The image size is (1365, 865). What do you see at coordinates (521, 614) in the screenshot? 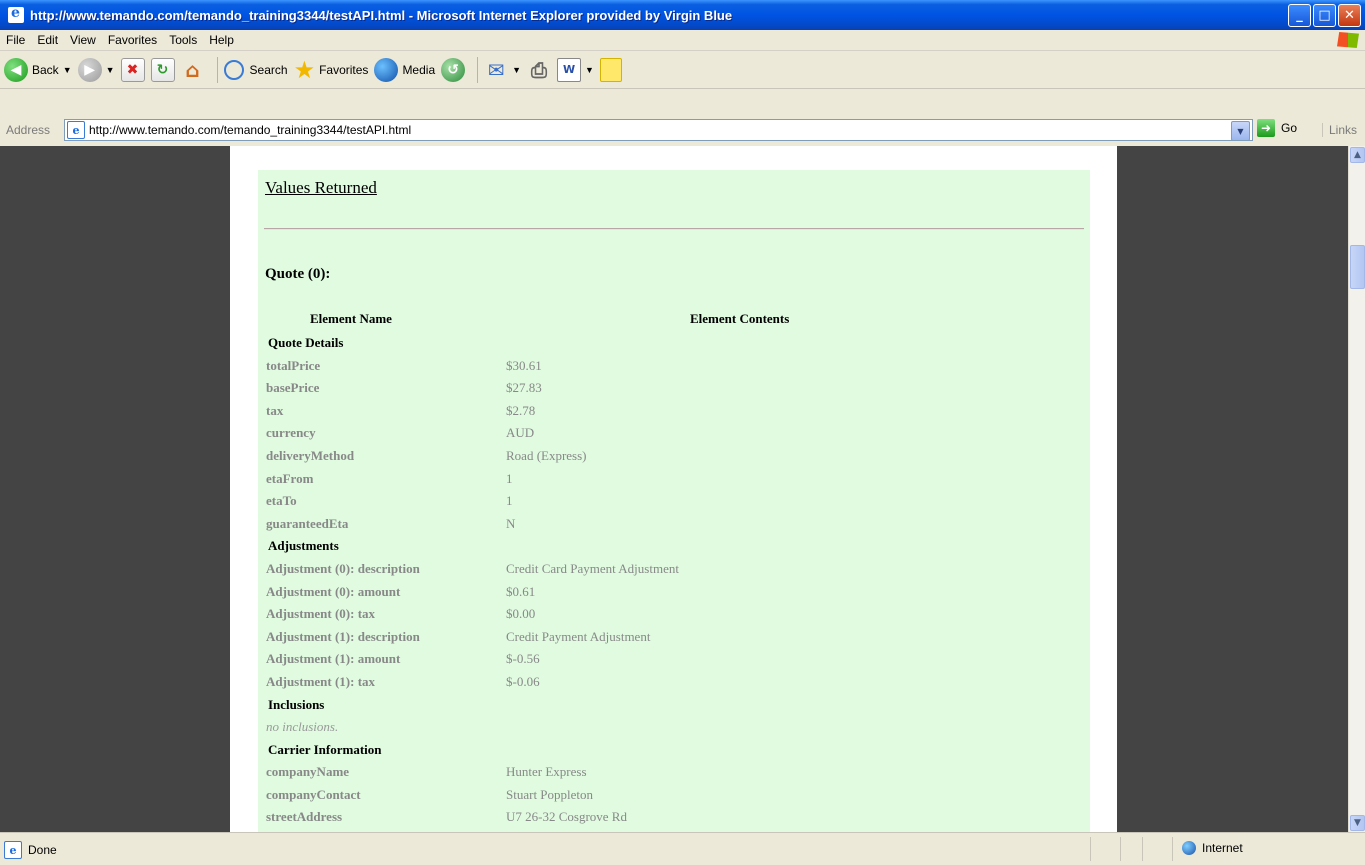
I see `element-contents: $0.00` at bounding box center [521, 614].